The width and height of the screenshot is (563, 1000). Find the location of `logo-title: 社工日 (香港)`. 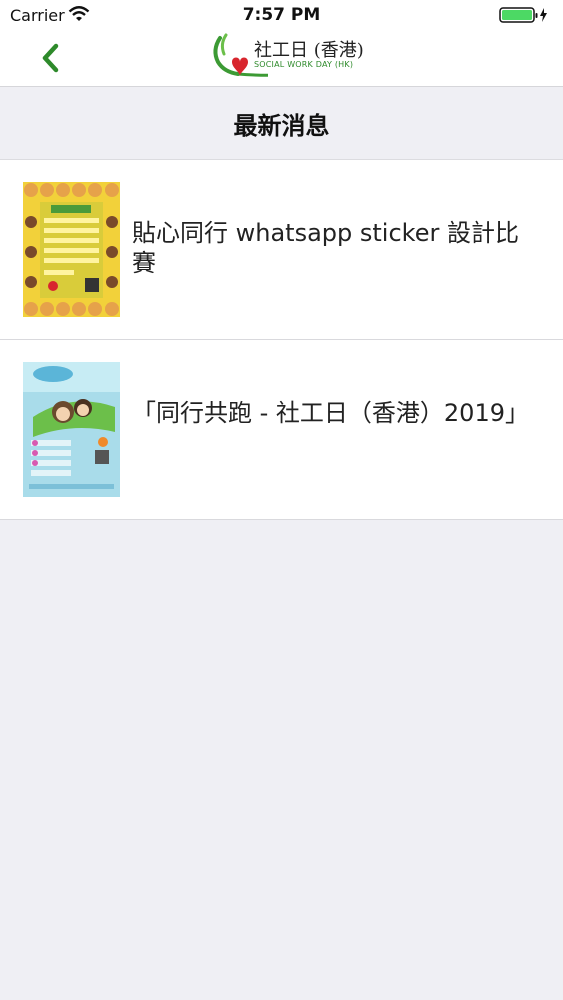

logo-title: 社工日 (香港) is located at coordinates (309, 50).